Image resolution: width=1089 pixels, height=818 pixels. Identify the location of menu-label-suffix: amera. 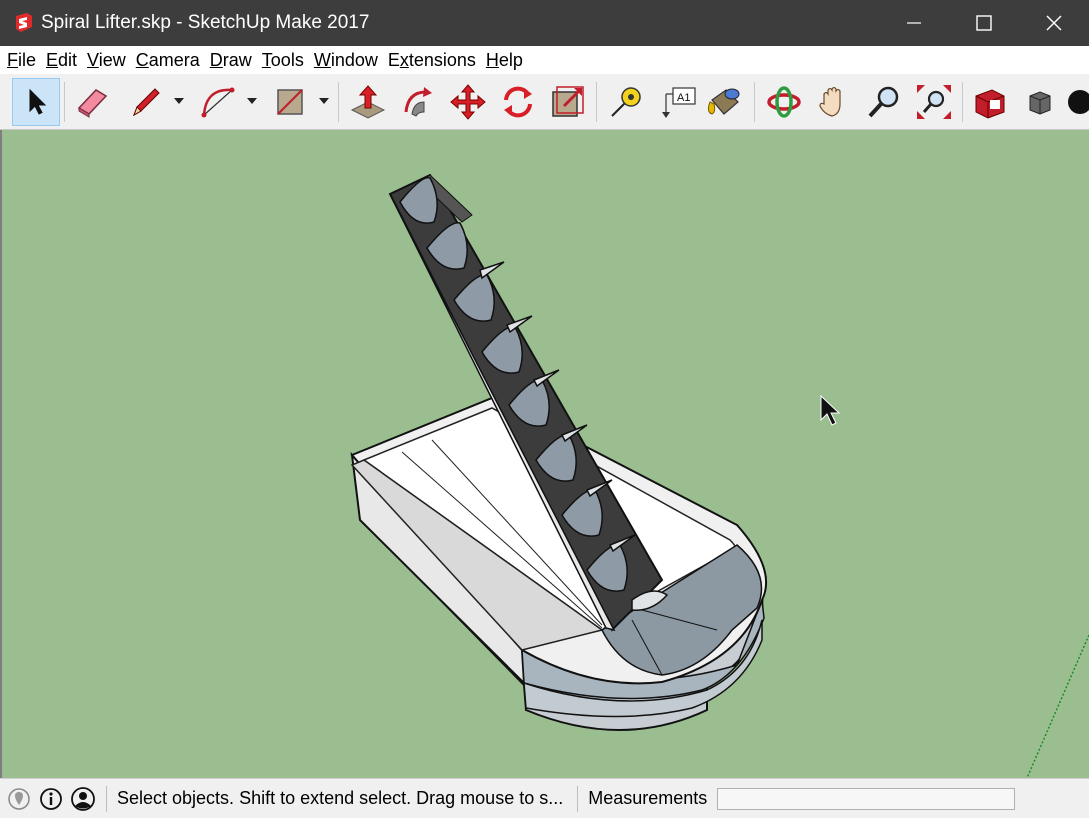
(174, 59).